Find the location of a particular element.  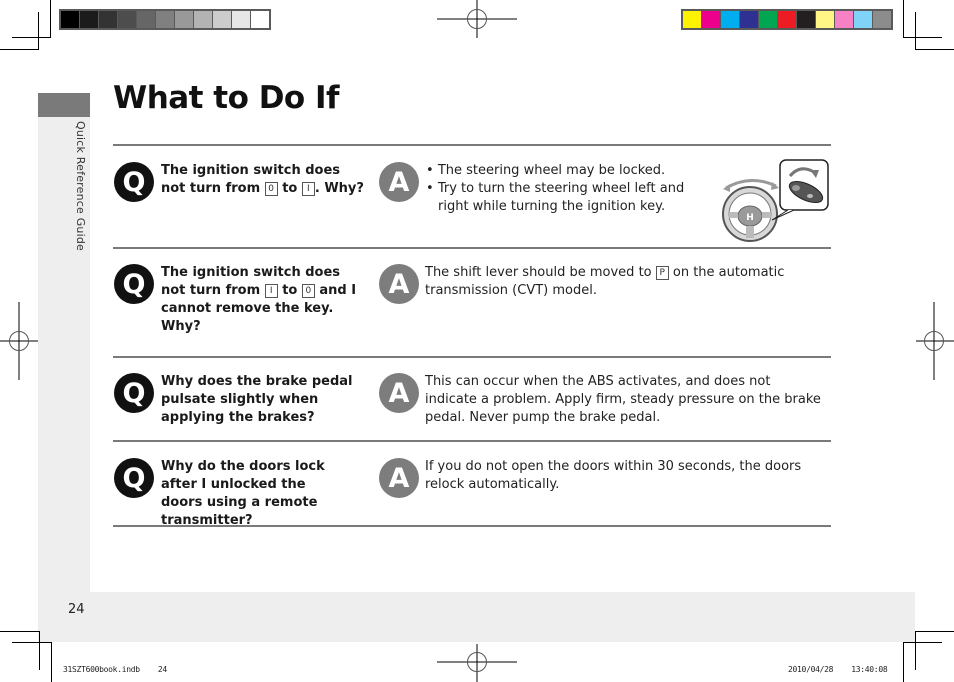

answer-text-part: The shift lever should be moved to is located at coordinates (540, 272).